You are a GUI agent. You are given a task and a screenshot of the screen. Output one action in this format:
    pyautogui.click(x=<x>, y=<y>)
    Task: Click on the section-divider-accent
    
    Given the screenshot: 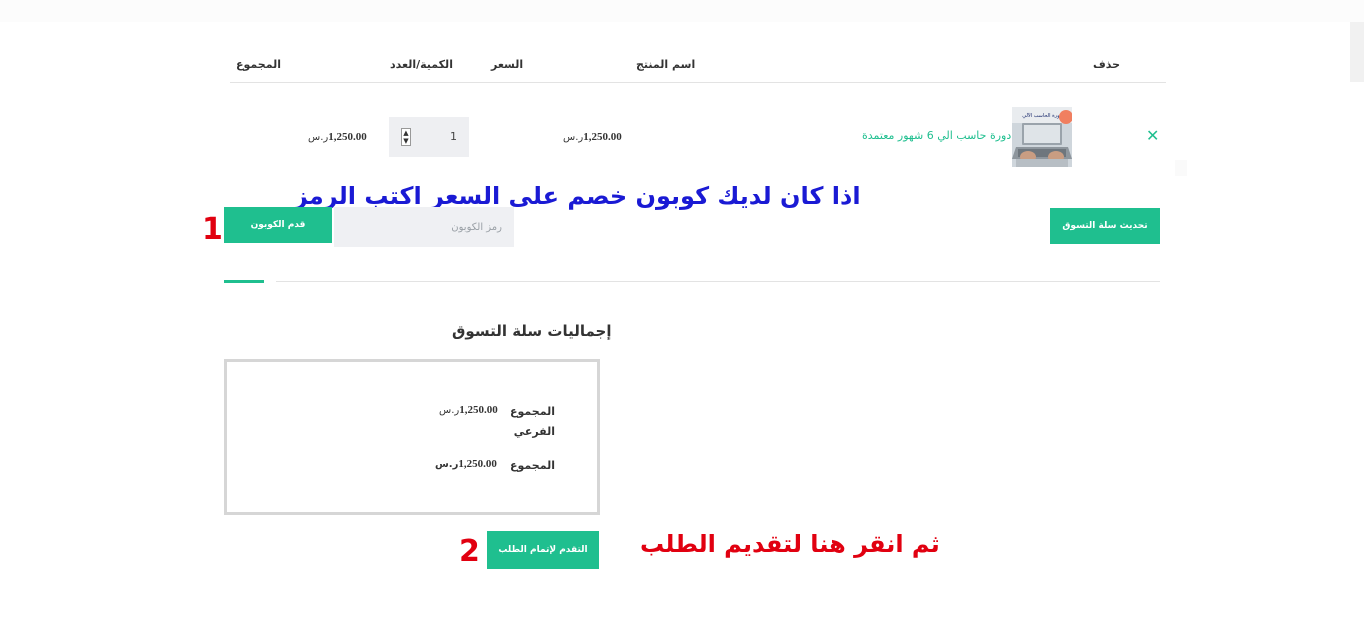 What is the action you would take?
    pyautogui.click(x=244, y=281)
    